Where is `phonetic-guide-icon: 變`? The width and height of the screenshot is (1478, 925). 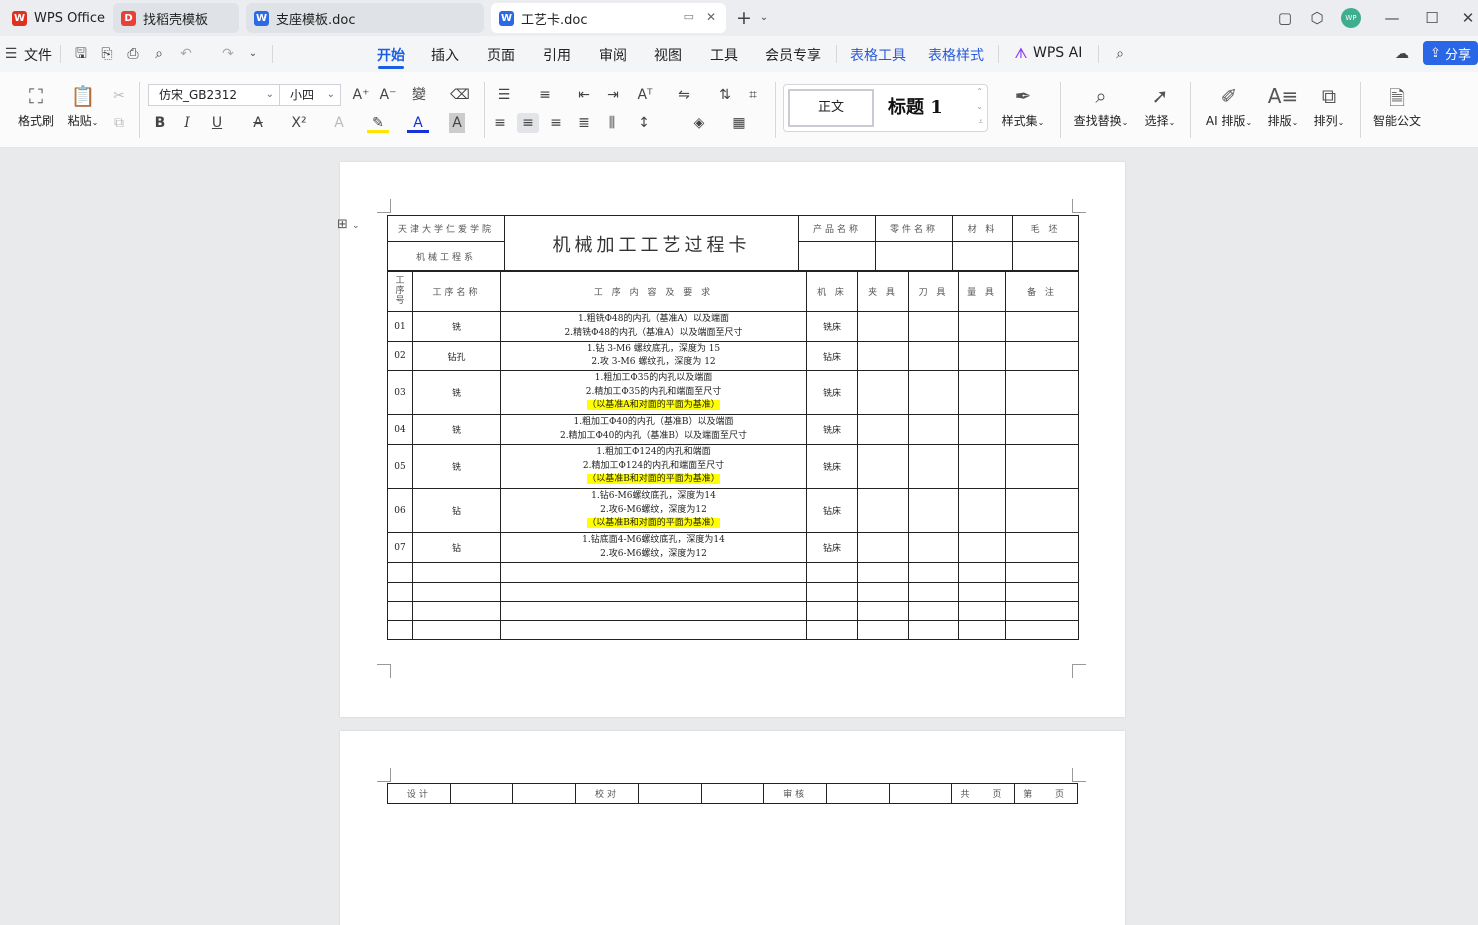
phonetic-guide-icon: 變 is located at coordinates (419, 95).